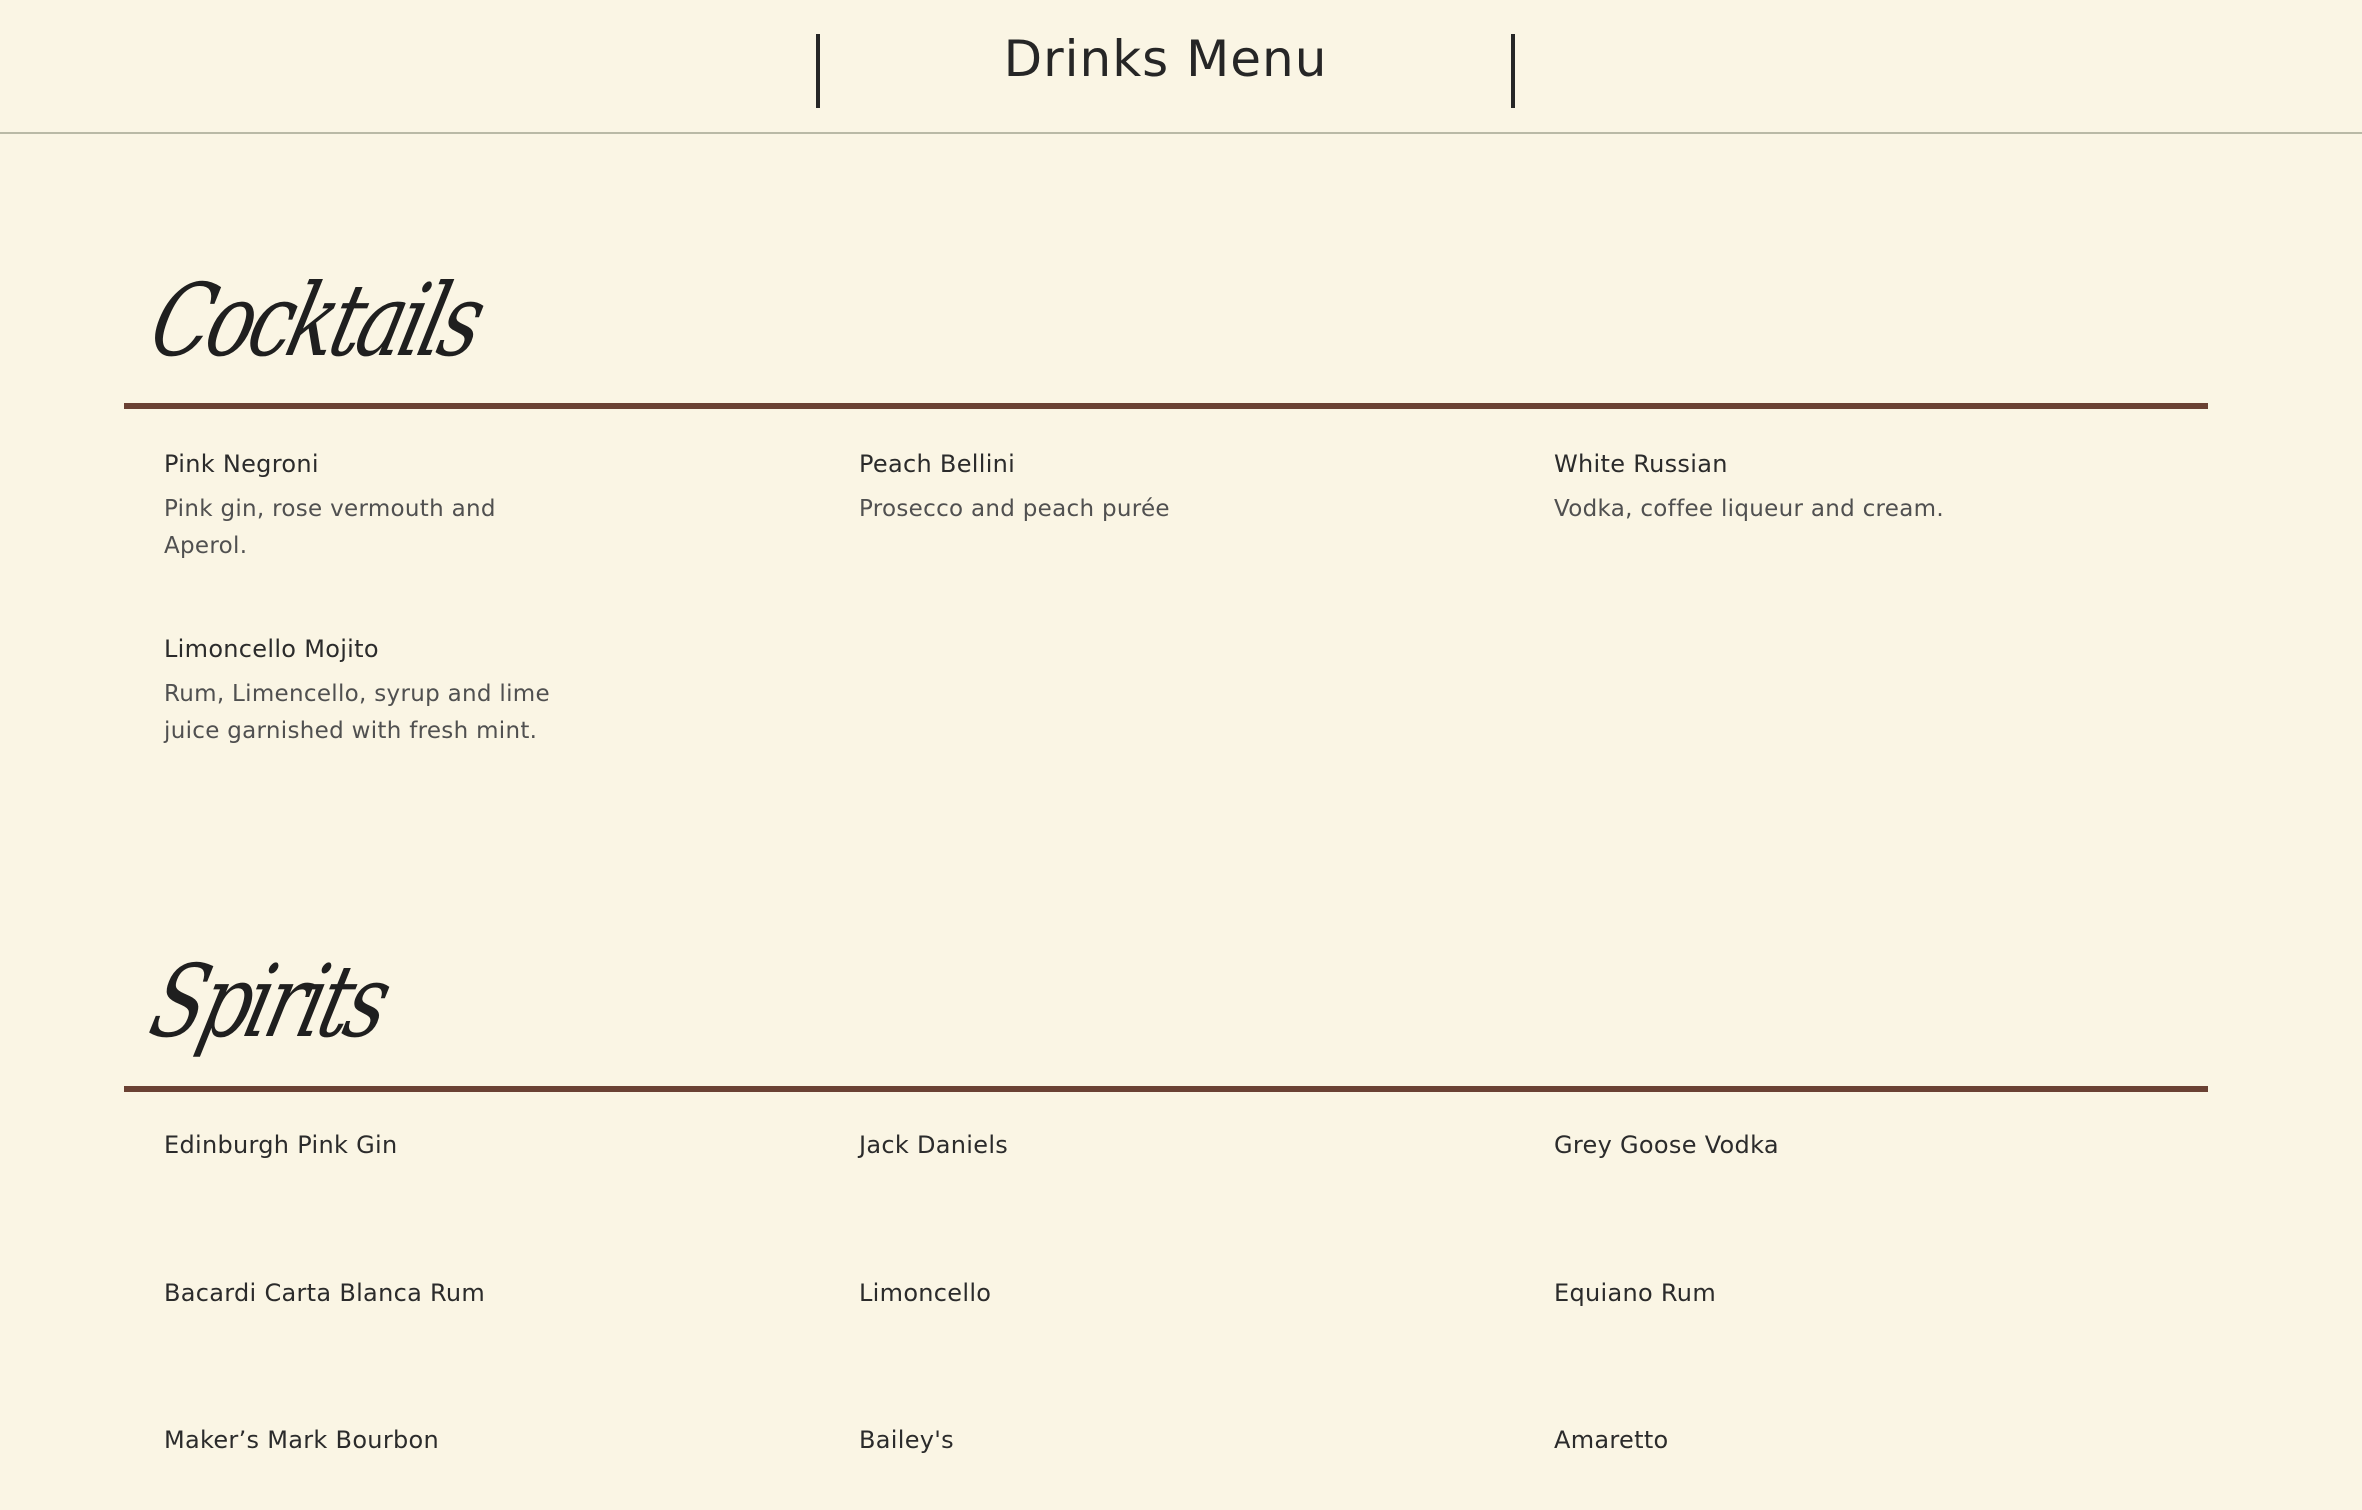 The width and height of the screenshot is (2362, 1510). I want to click on spirits-heading: Spirits, so click(269, 1001).